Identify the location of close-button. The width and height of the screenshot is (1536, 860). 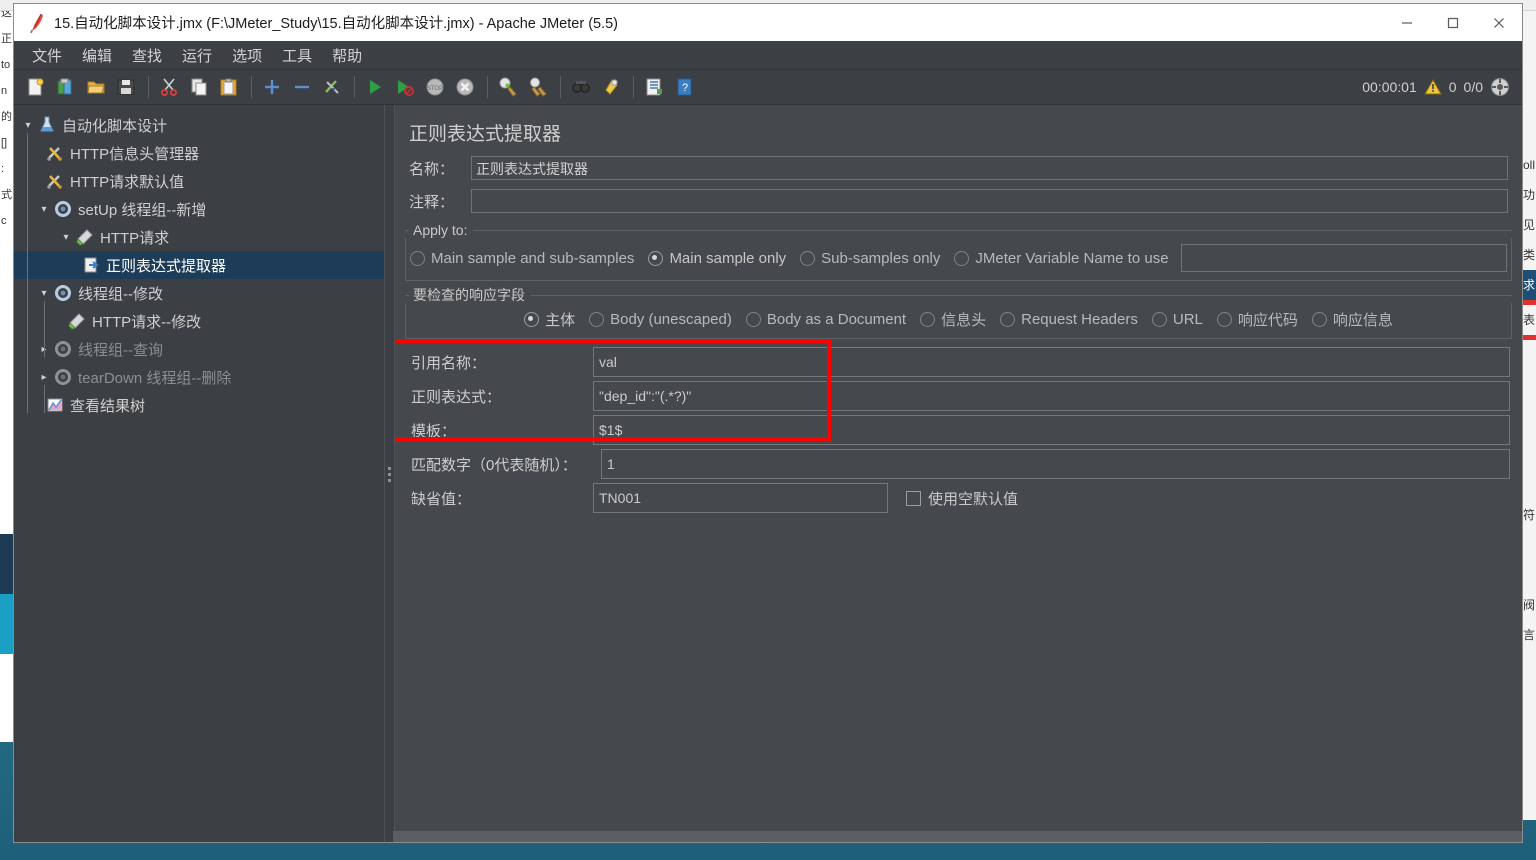
(1499, 22).